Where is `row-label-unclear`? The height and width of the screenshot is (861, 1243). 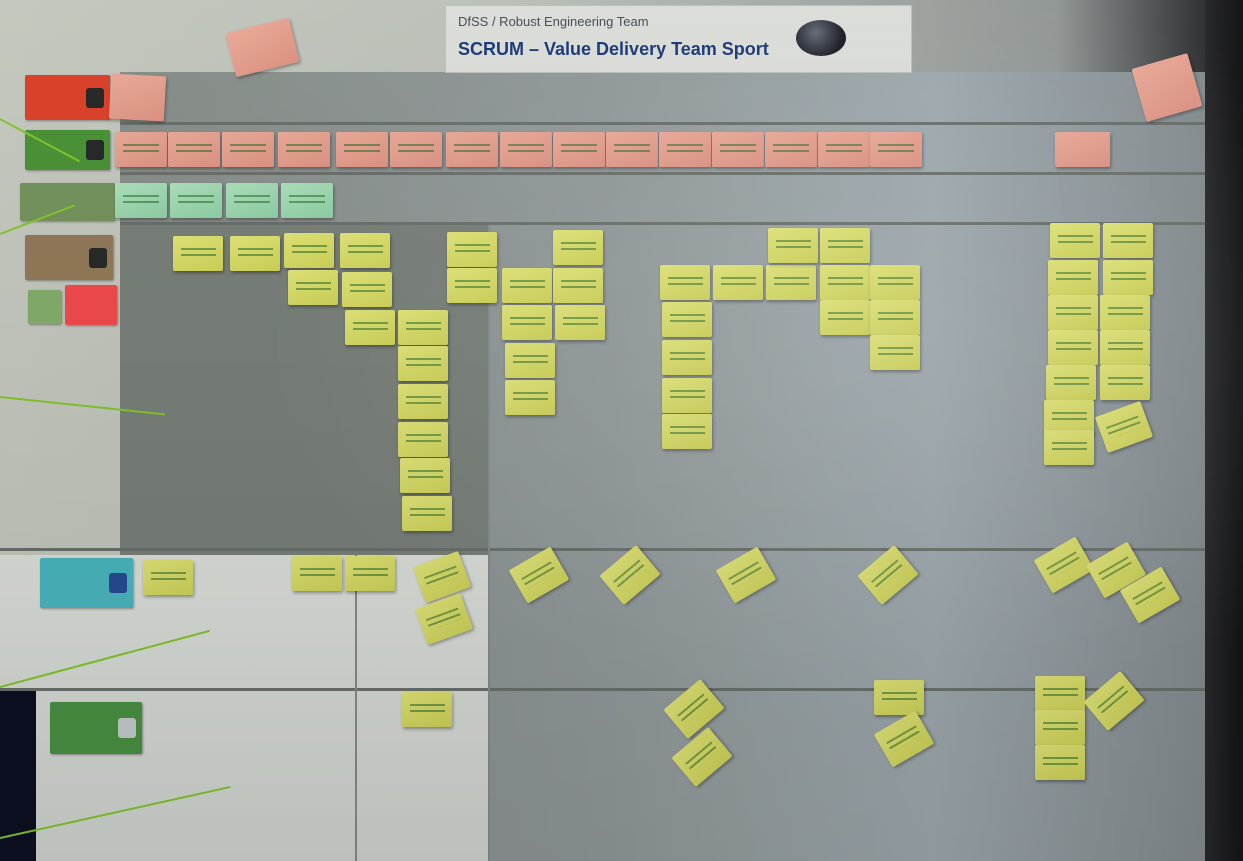
row-label-unclear is located at coordinates (44, 307).